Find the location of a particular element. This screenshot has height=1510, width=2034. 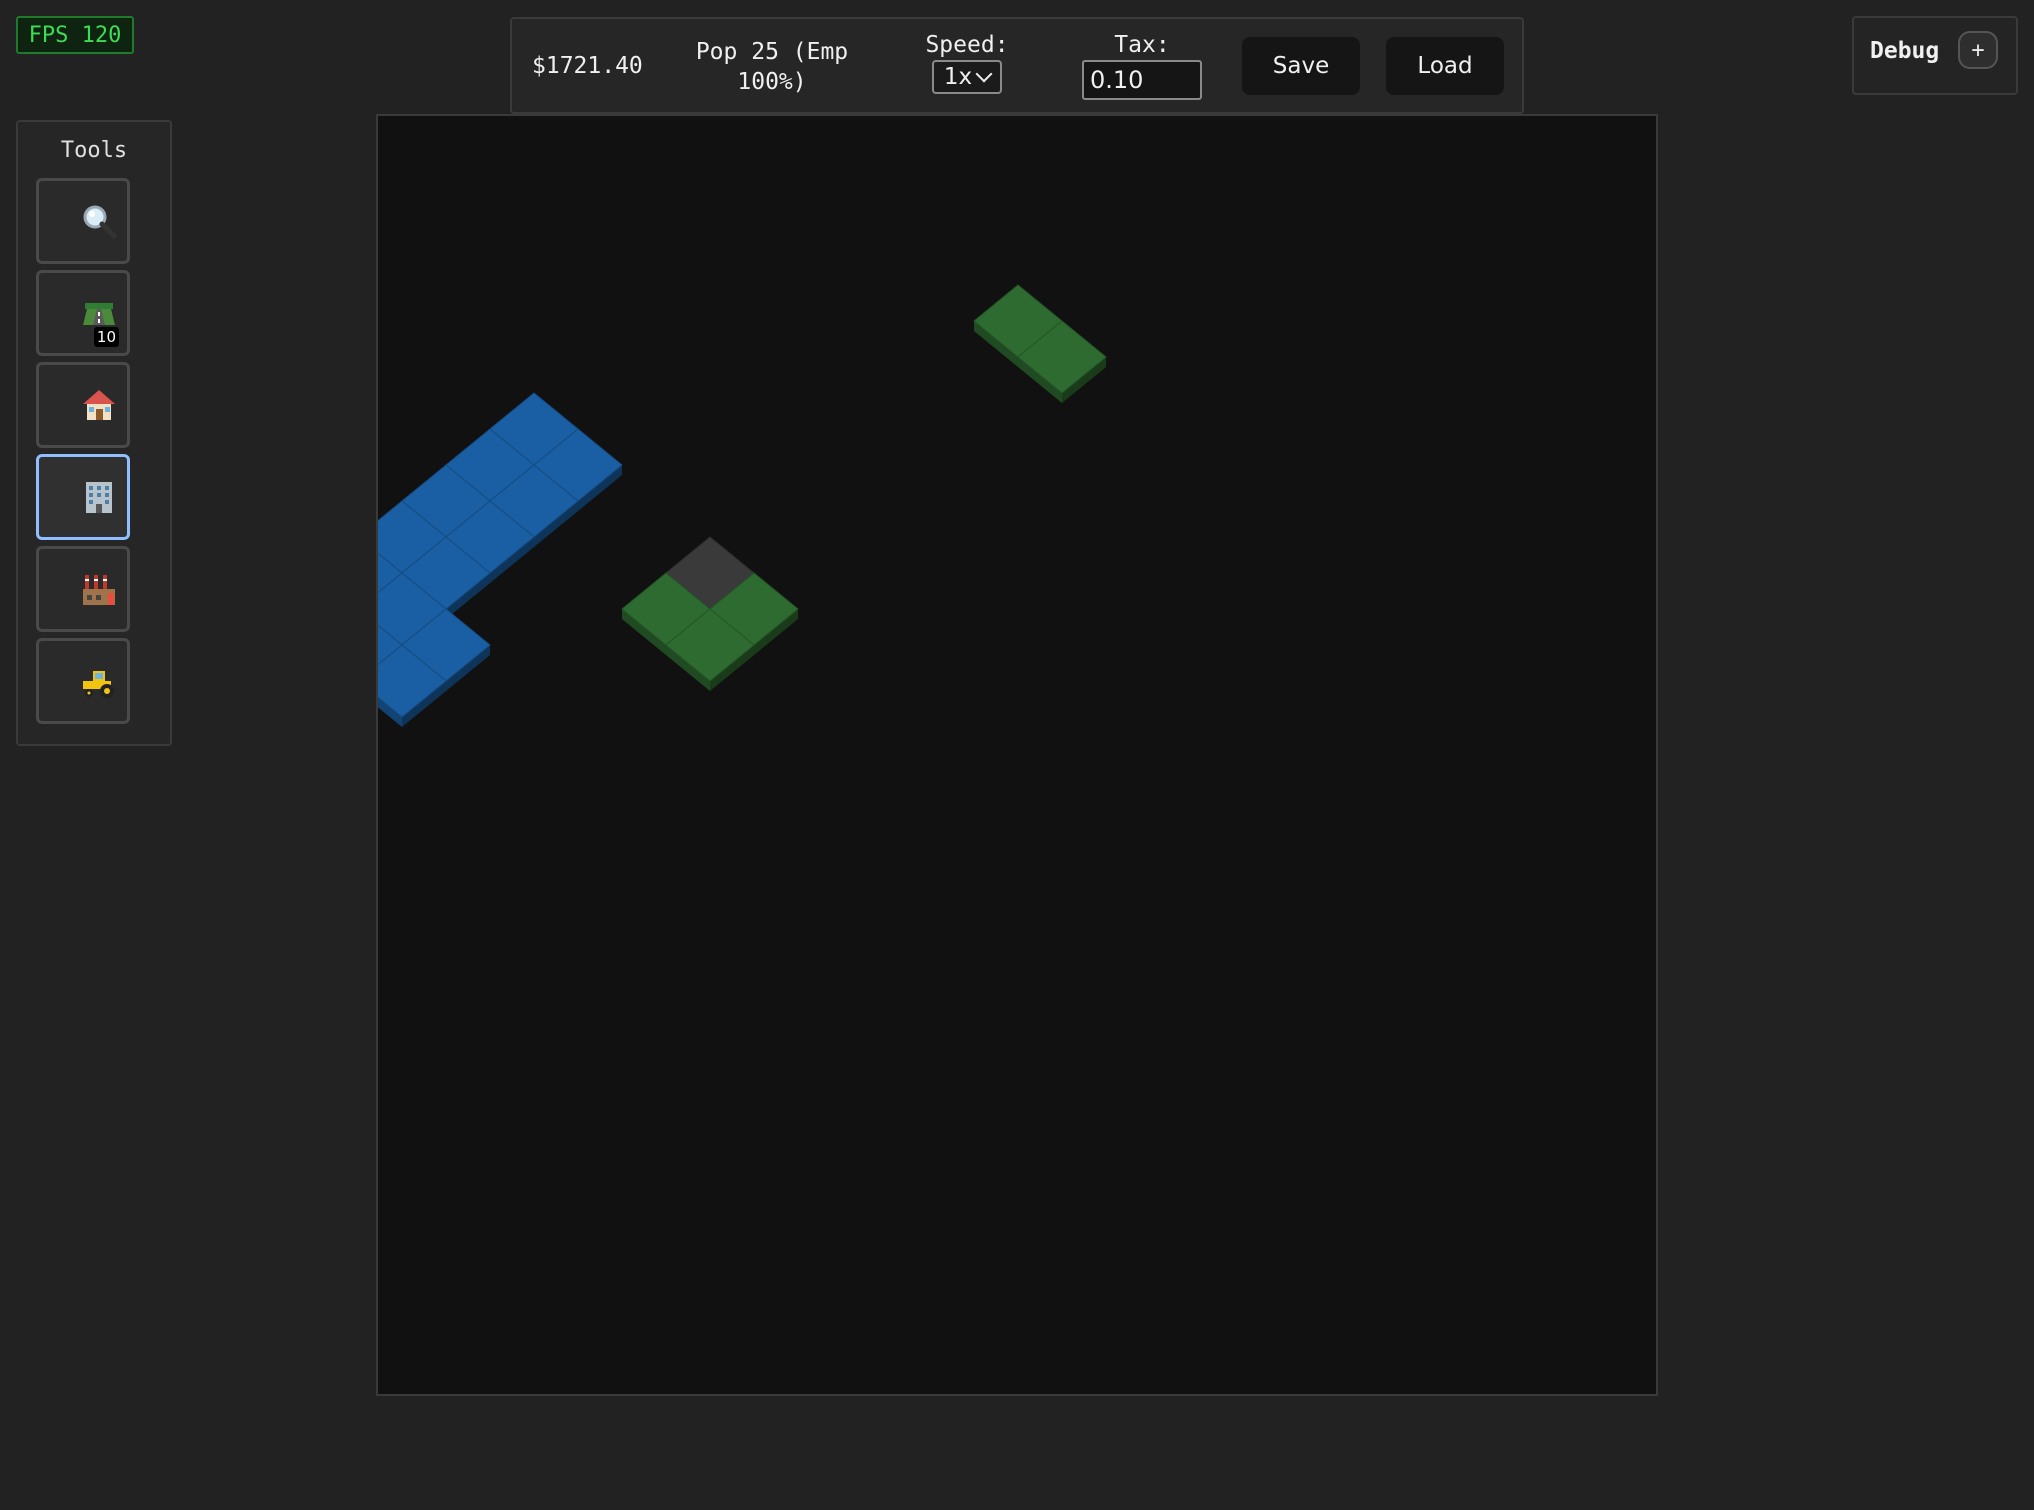

population-display: Pop 25 (Emp 100%) is located at coordinates (772, 67).